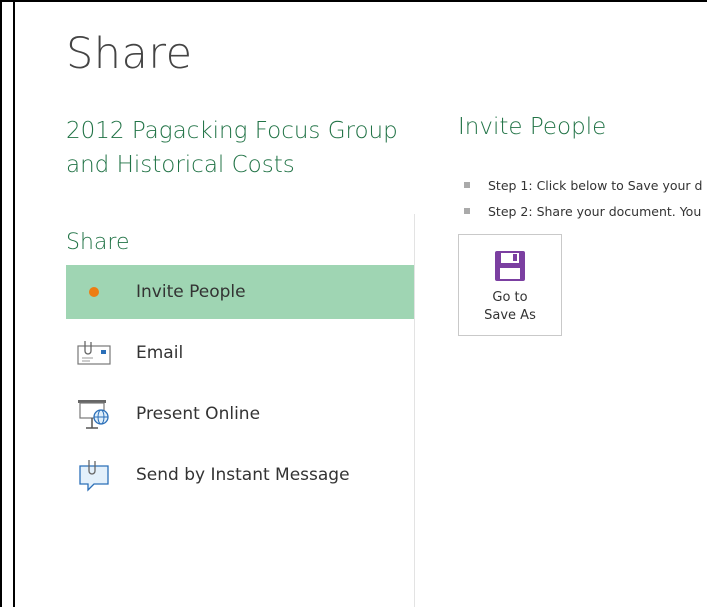 This screenshot has height=607, width=707. I want to click on invite-people-heading: Invite People, so click(532, 127).